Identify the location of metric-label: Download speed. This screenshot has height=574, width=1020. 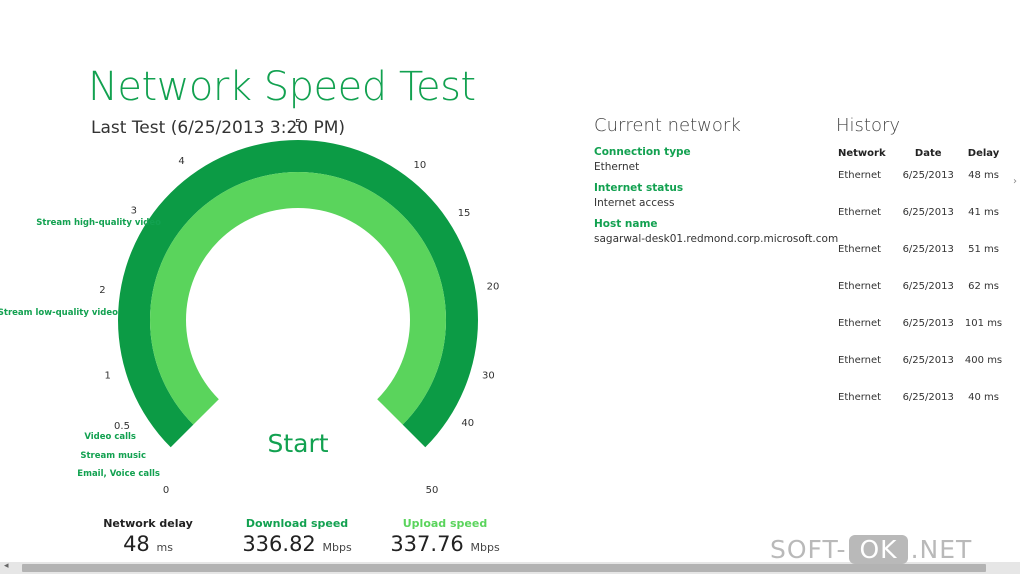
(297, 523).